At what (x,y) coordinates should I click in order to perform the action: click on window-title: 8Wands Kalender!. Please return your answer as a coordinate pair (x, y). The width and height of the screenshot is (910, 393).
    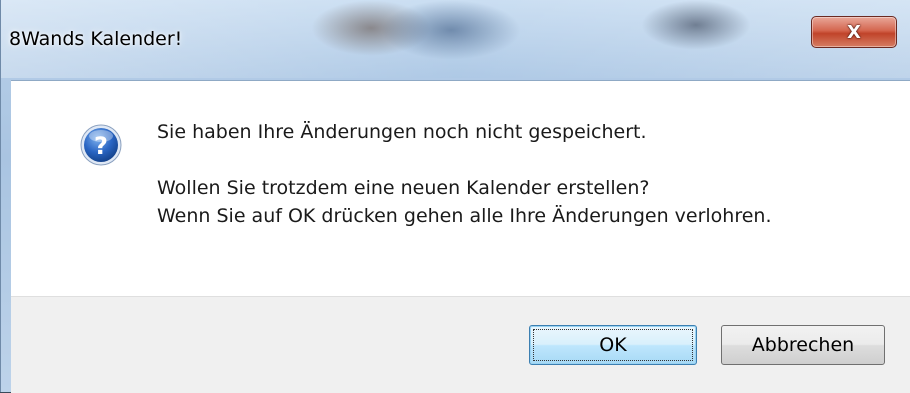
    Looking at the image, I should click on (96, 39).